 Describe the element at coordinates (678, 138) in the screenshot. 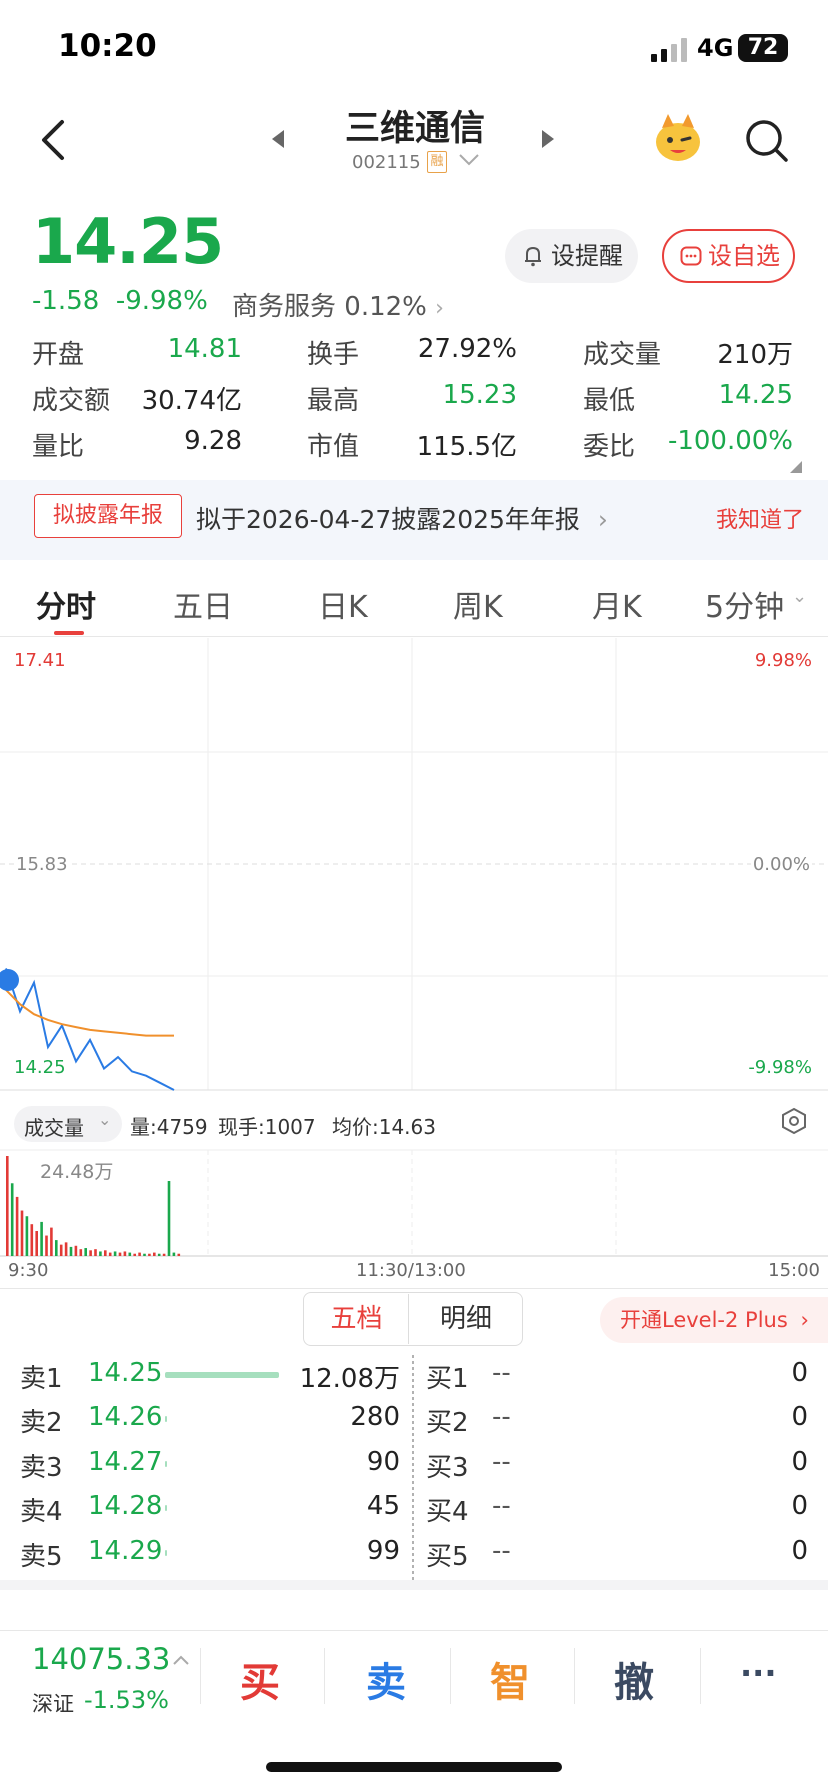

I see `mascot-icon` at that location.